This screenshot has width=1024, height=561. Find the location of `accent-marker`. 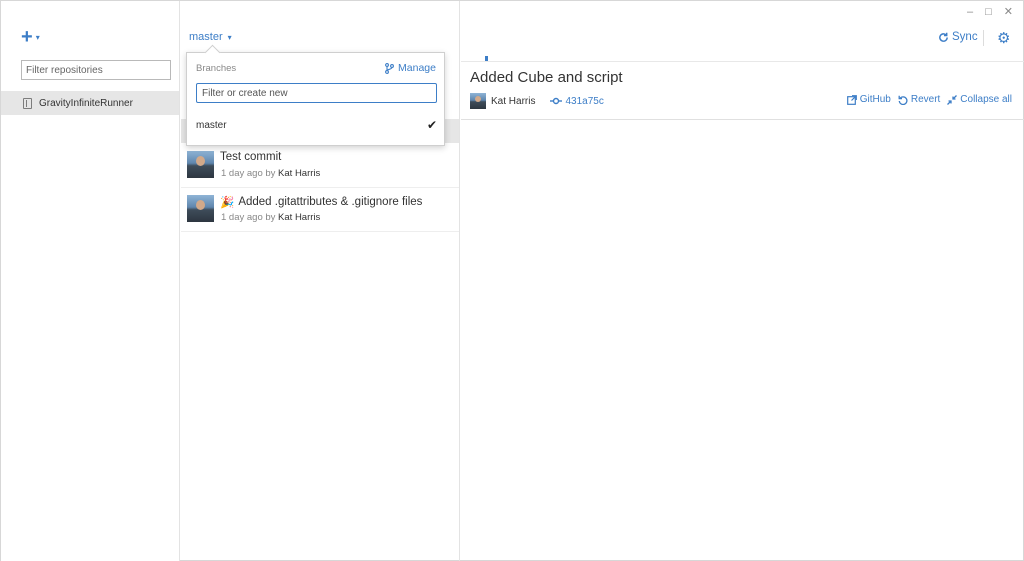

accent-marker is located at coordinates (486, 58).